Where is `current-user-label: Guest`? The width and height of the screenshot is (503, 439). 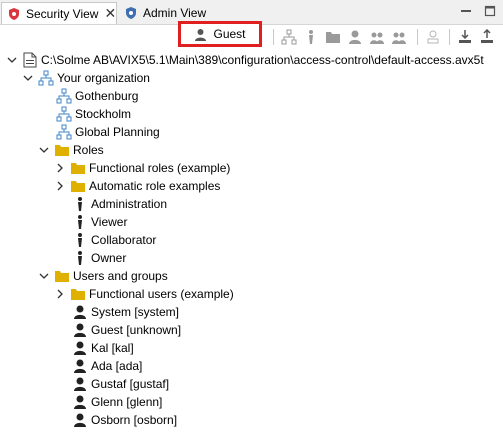
current-user-label: Guest is located at coordinates (229, 34).